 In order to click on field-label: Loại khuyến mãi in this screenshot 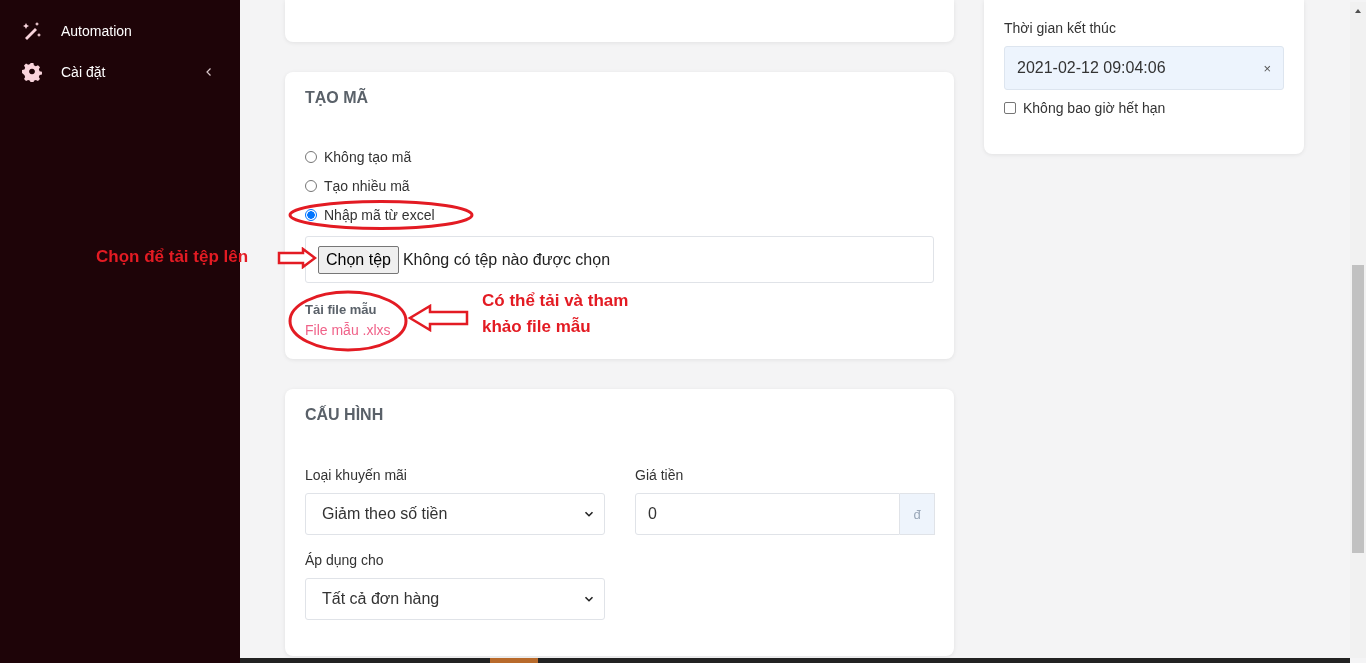, I will do `click(356, 475)`.